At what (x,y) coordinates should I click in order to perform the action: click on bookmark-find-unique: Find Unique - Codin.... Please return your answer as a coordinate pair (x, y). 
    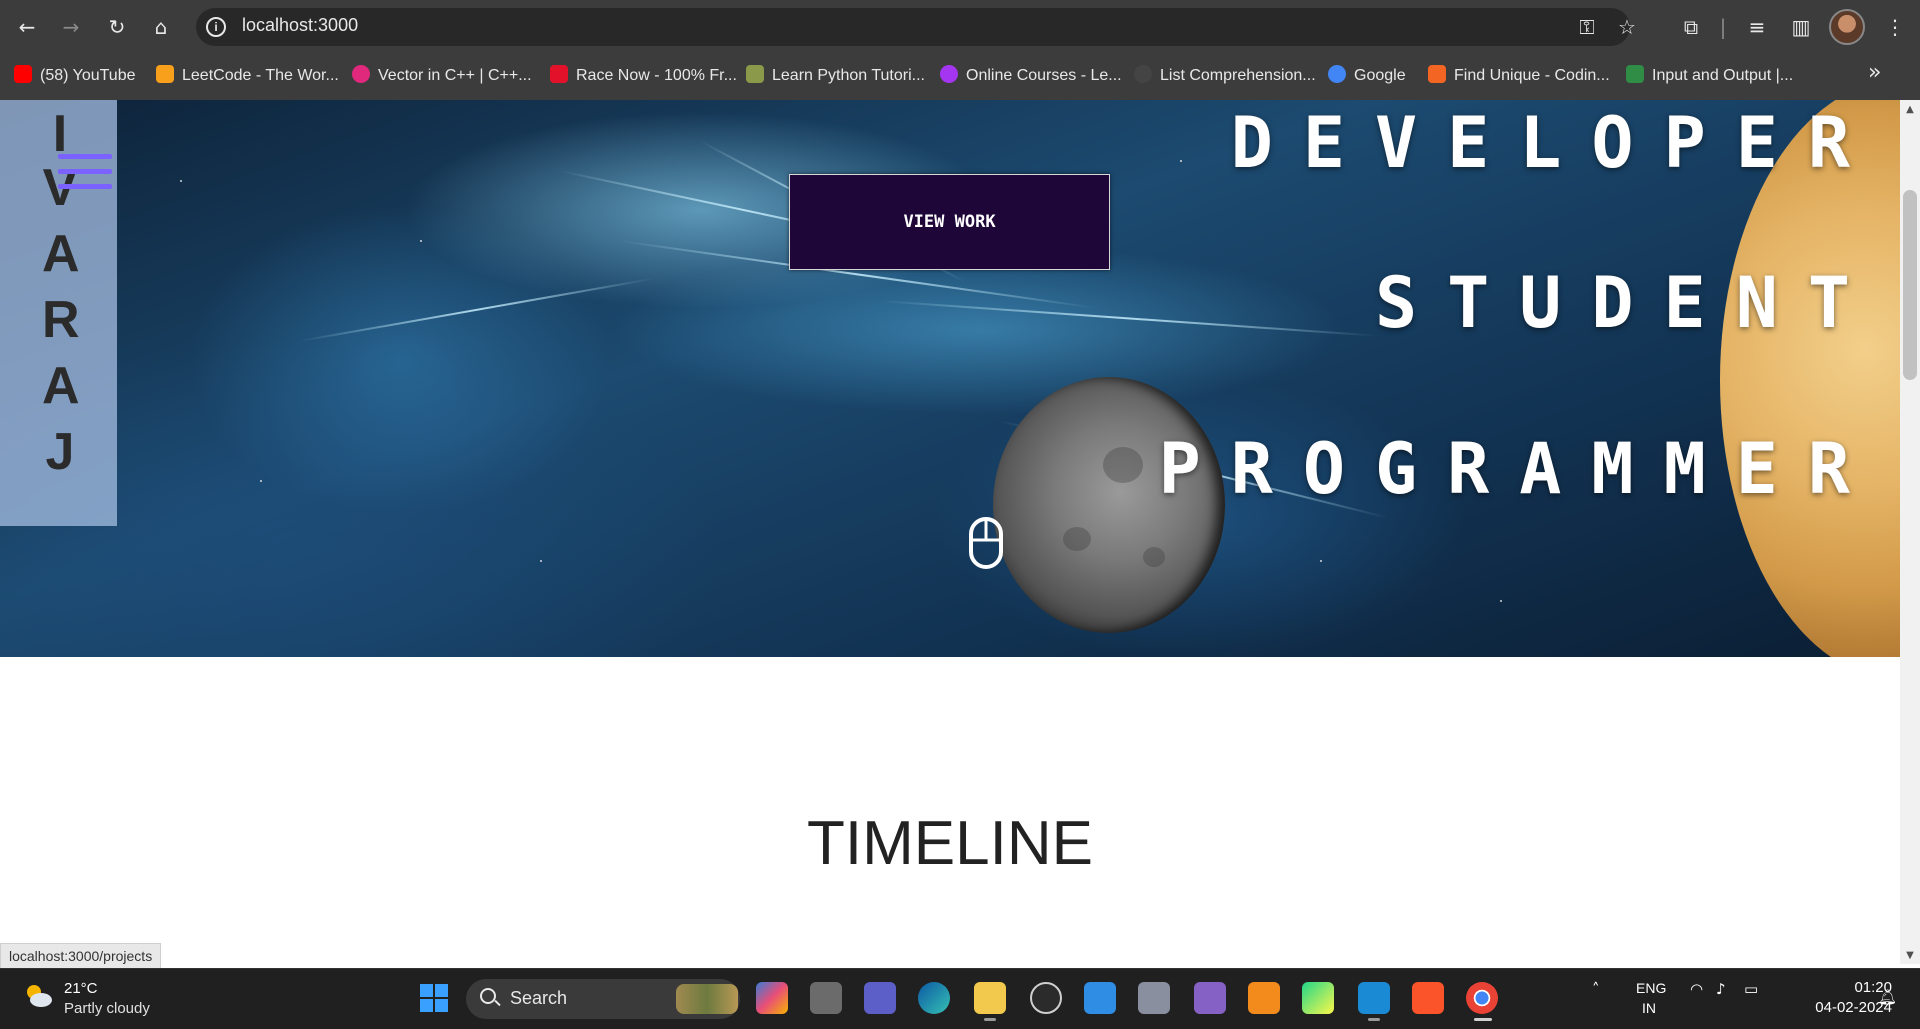
    Looking at the image, I should click on (1519, 76).